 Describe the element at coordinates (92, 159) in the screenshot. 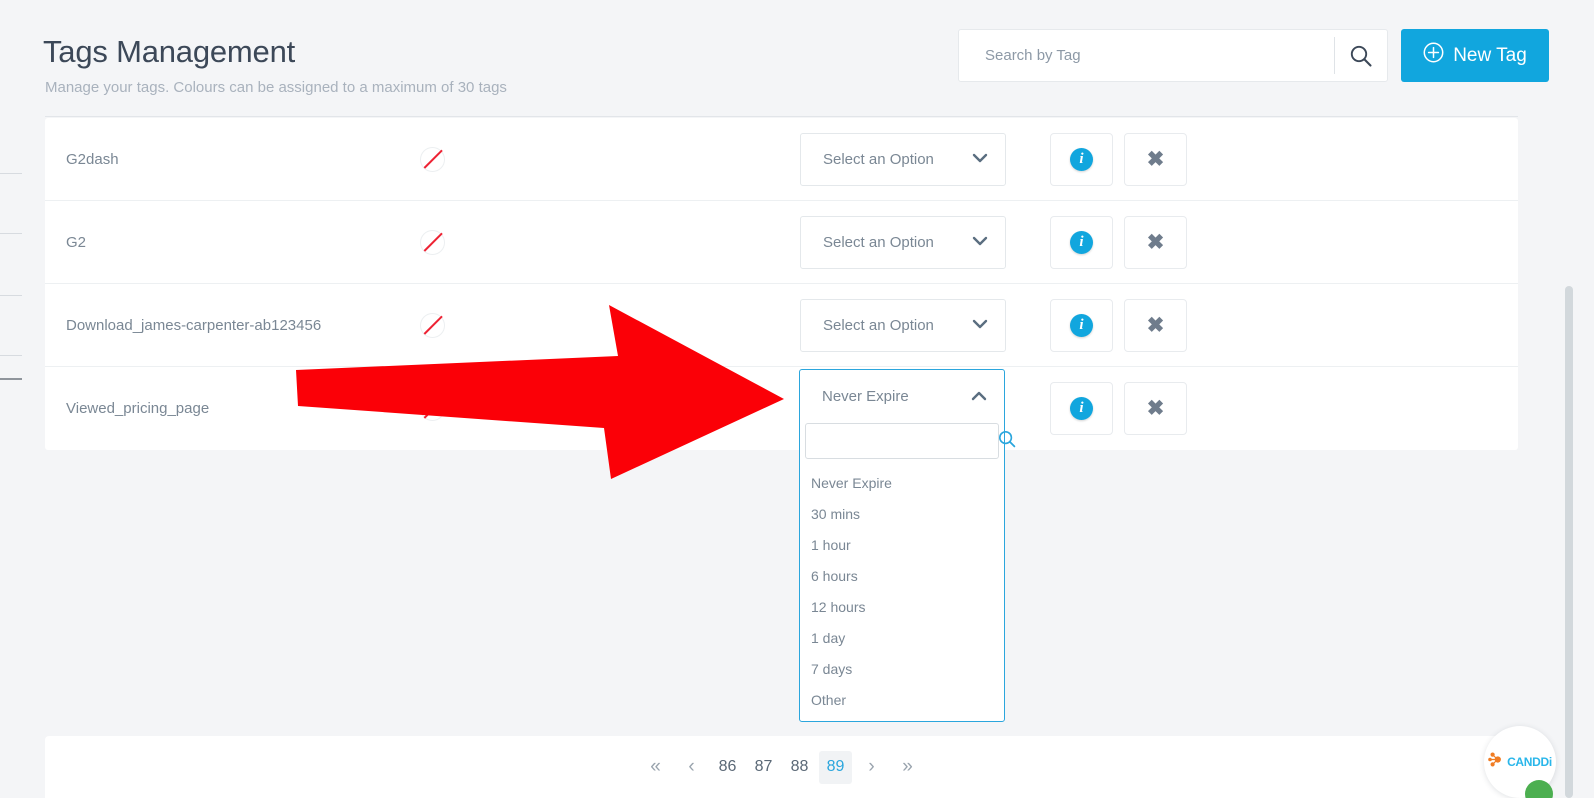

I see `tag-name: G2dash` at that location.